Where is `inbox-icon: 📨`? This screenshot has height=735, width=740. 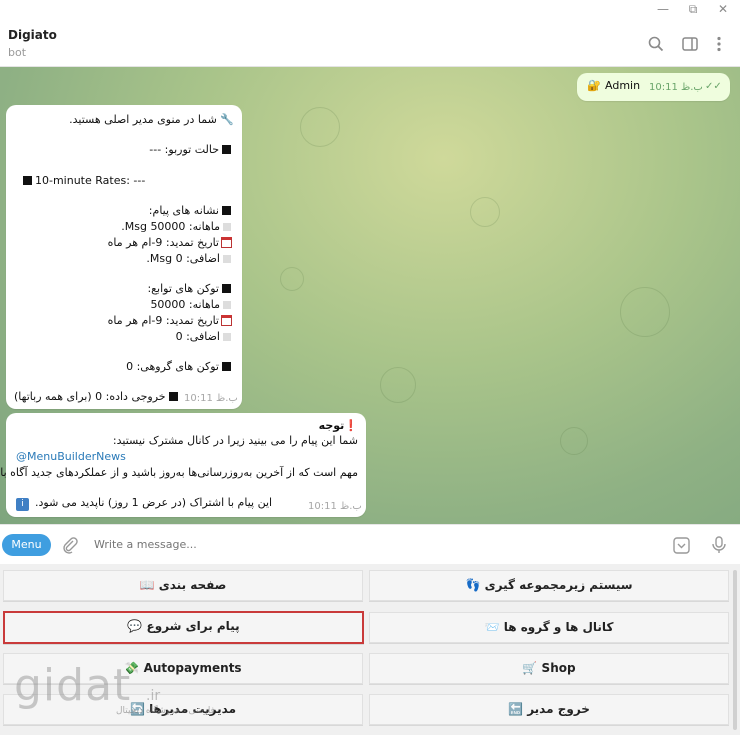
inbox-icon: 📨 is located at coordinates (492, 627).